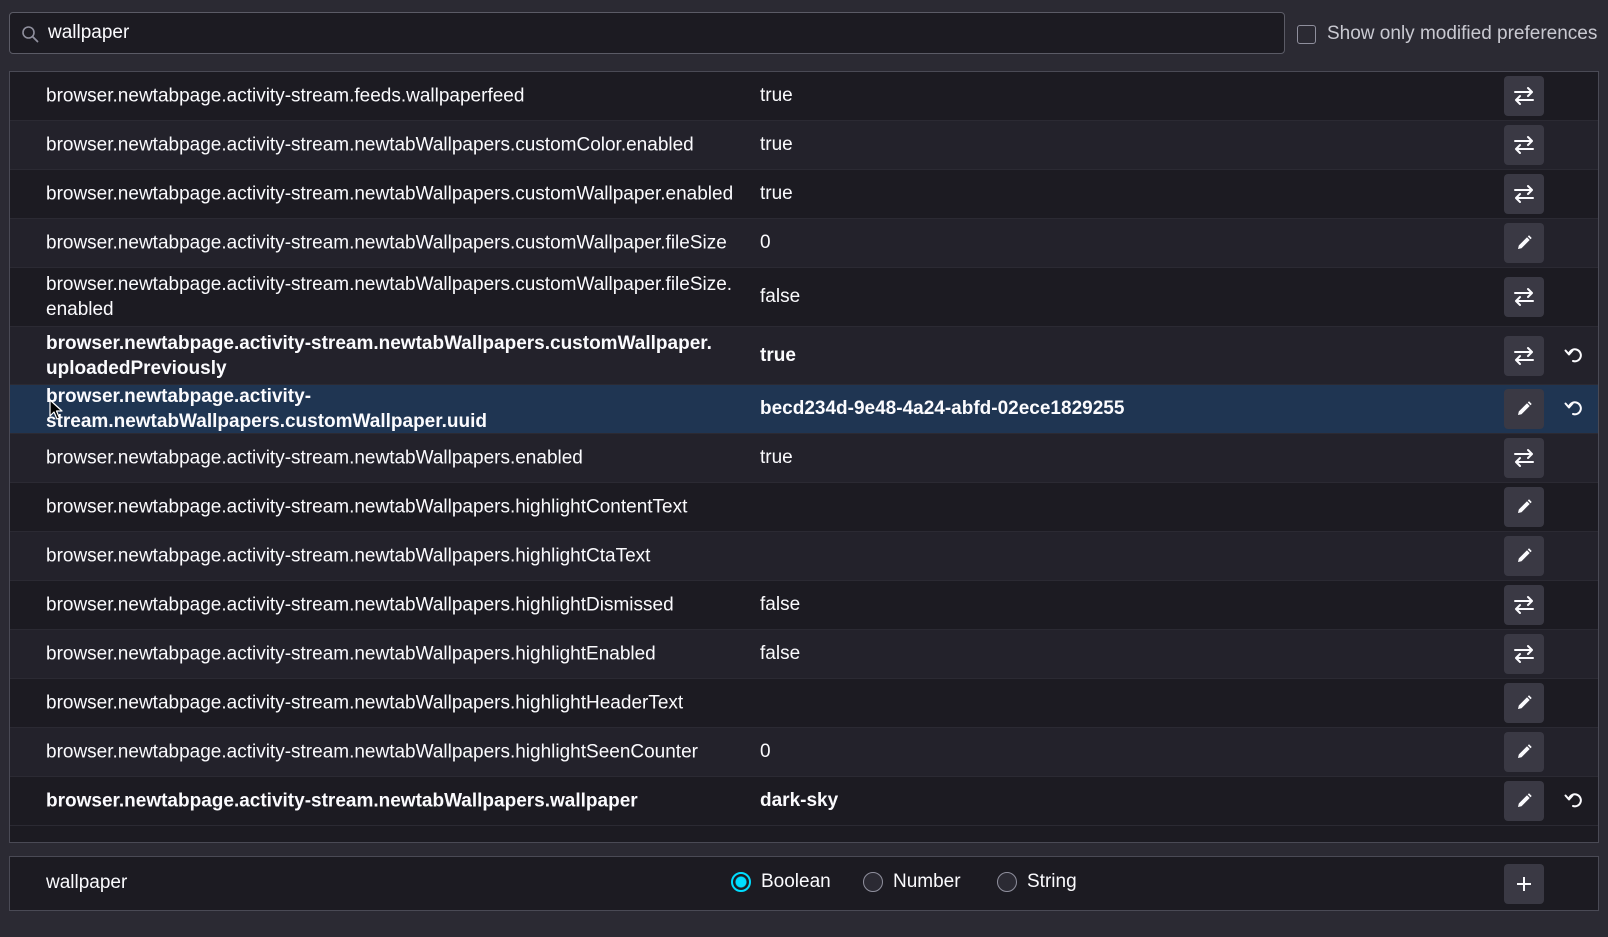  I want to click on type-option-string: String, so click(1037, 882).